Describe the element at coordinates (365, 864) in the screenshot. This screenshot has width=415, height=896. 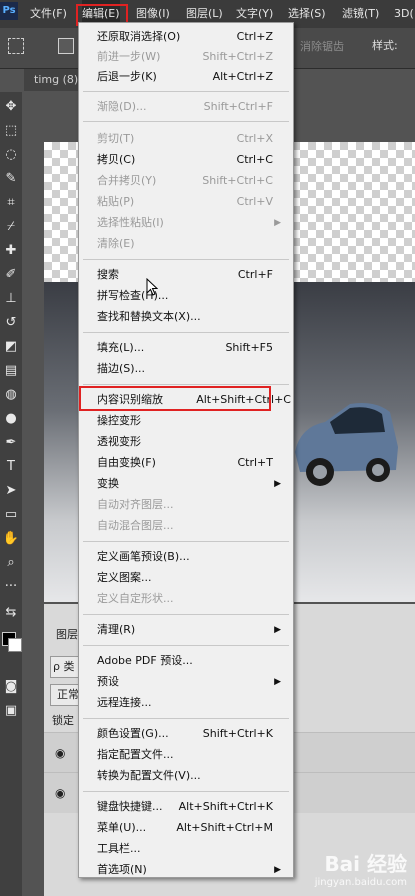
I see `watermark-logo: Bai 经验` at that location.